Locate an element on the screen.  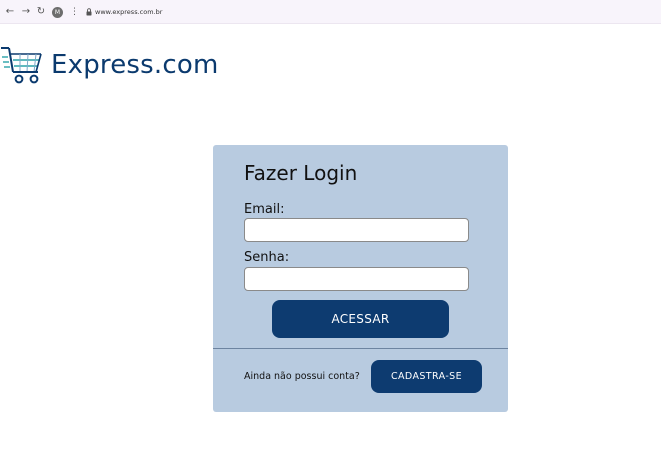
email-label: Email: is located at coordinates (264, 209).